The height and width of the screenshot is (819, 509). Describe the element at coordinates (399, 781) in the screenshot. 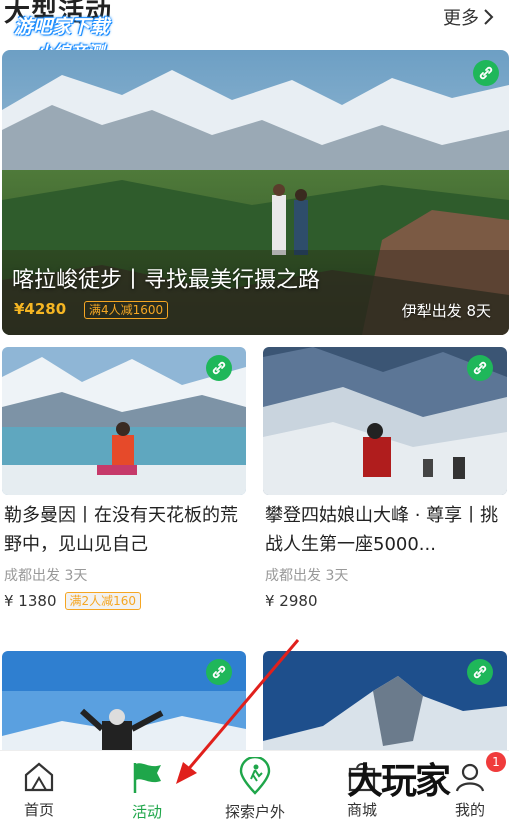

I see `watermark-logo-text: 大玩家` at that location.